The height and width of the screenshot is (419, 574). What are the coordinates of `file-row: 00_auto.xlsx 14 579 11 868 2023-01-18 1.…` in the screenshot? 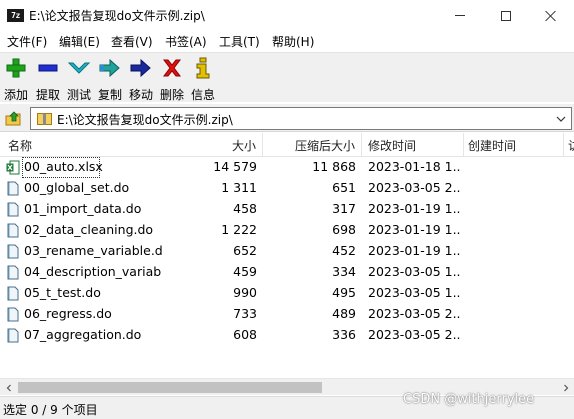 It's located at (287, 167).